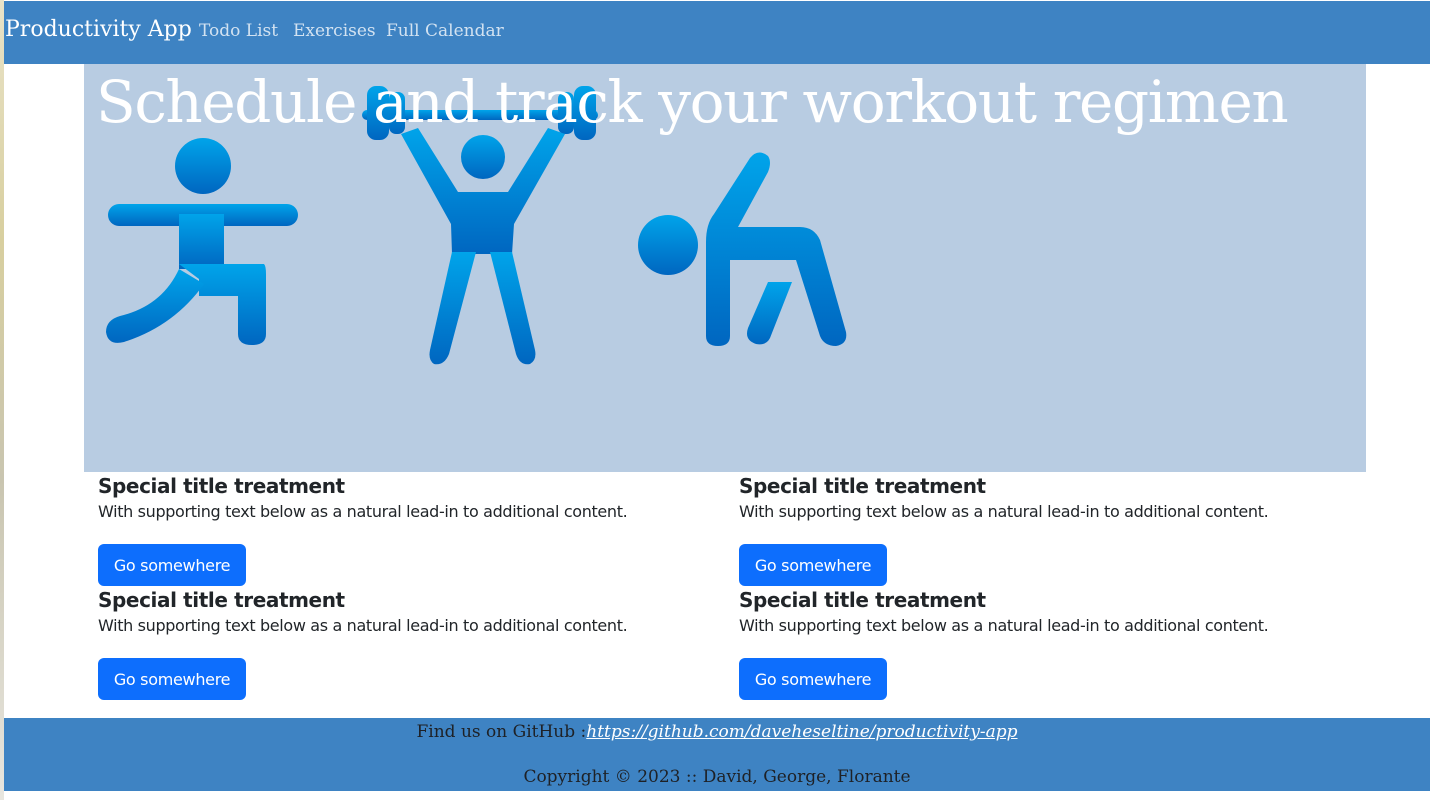 The height and width of the screenshot is (800, 1430). Describe the element at coordinates (238, 31) in the screenshot. I see `nav-link-todo-list: Todo List` at that location.